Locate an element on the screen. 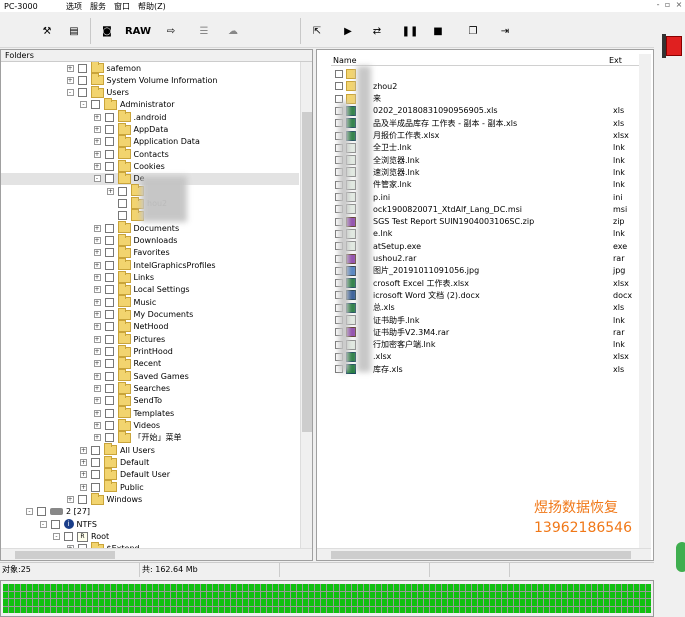 Image resolution: width=685 pixels, height=617 pixels. file-row: 全卫士.lnk lnk is located at coordinates (485, 148).